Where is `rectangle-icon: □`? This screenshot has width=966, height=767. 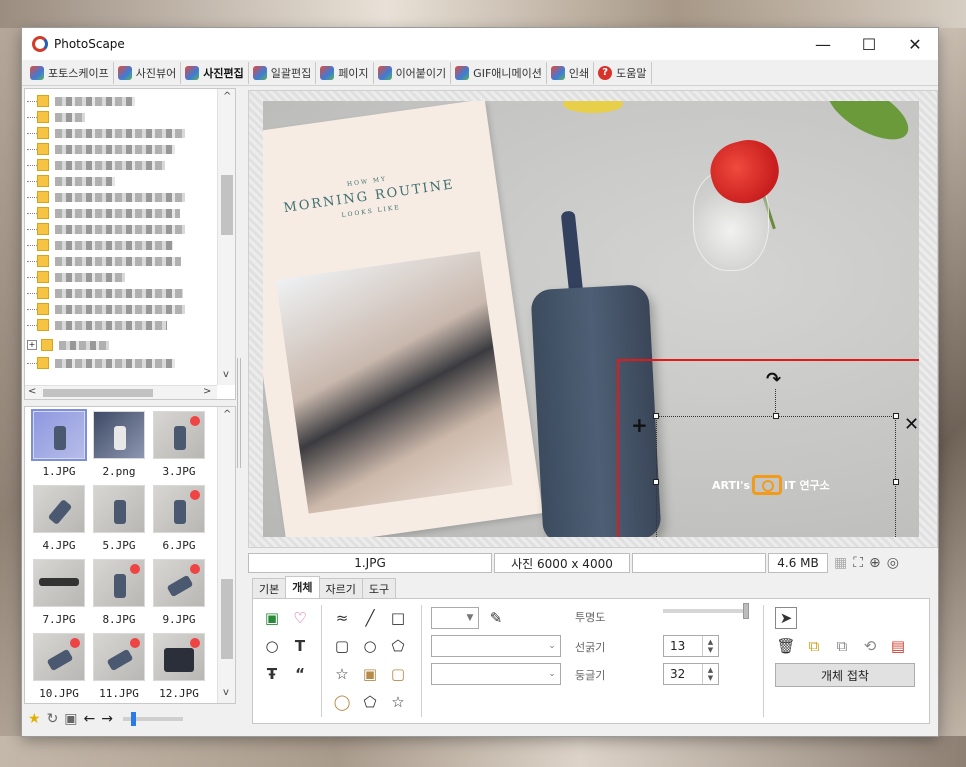 rectangle-icon: □ is located at coordinates (398, 618).